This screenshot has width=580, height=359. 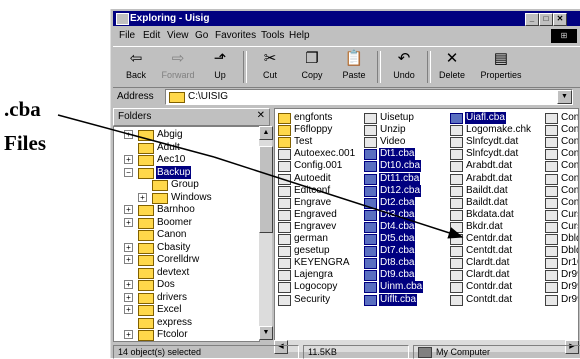 I want to click on arrow-to-cba-files, so click(x=338, y=197).